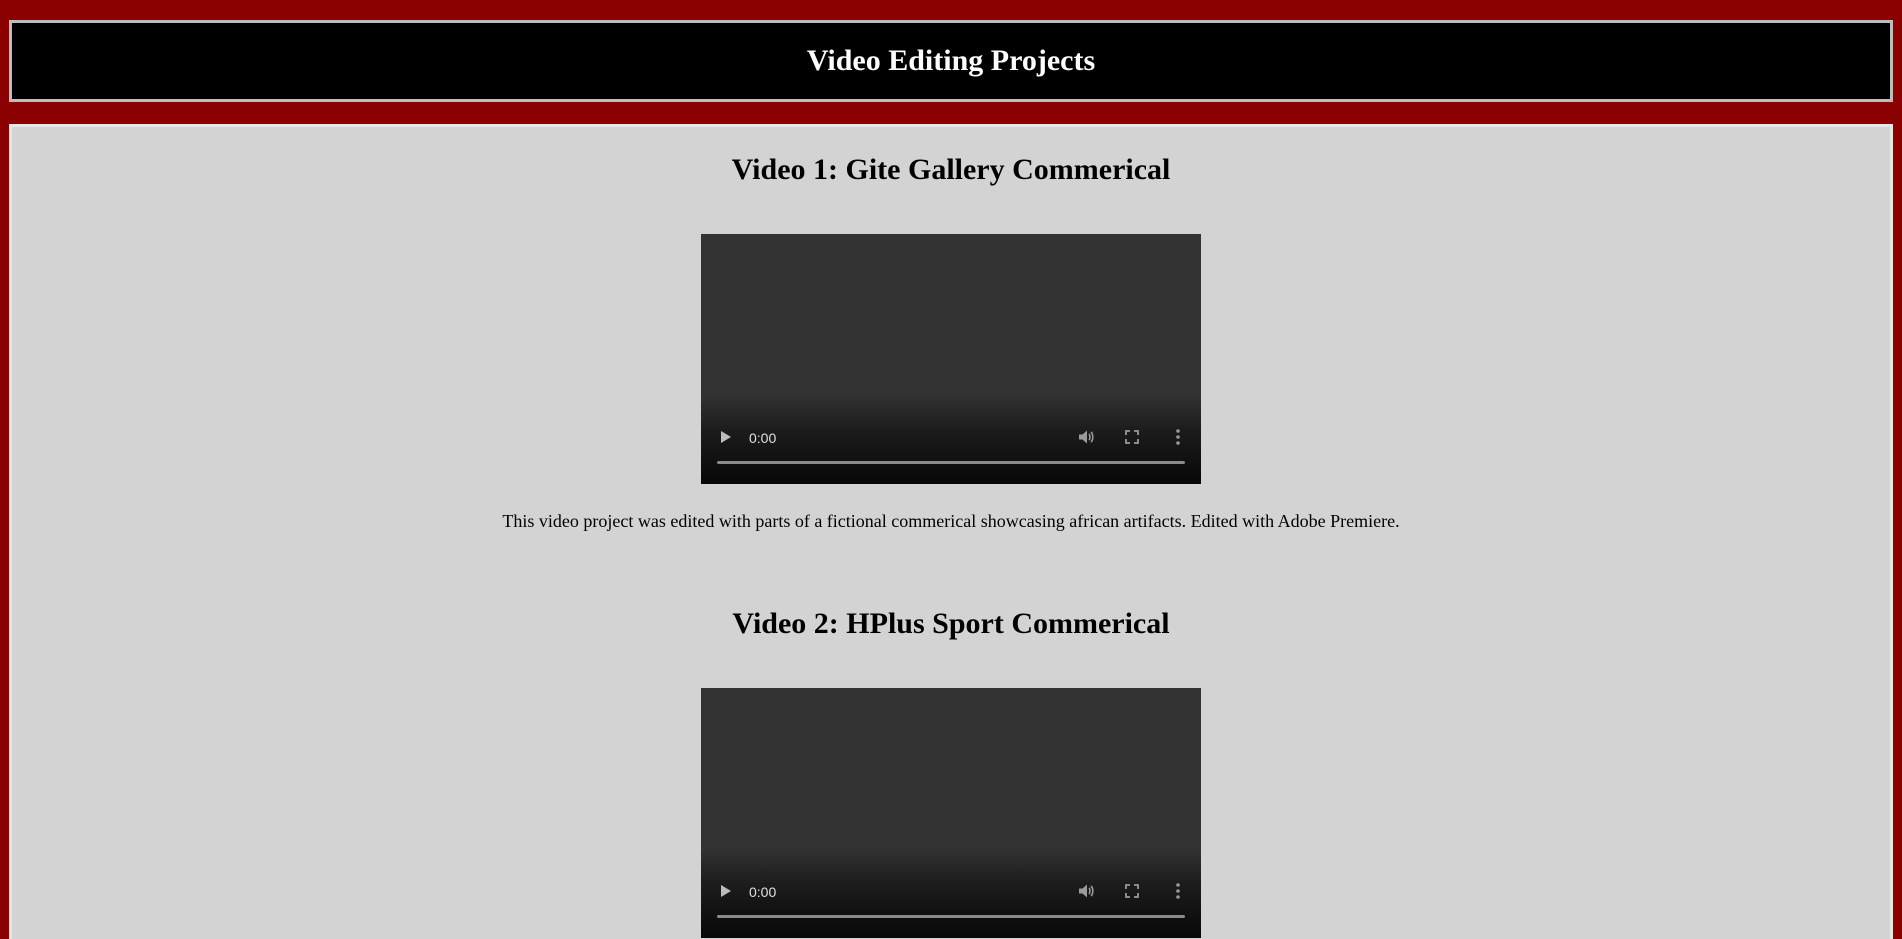 The width and height of the screenshot is (1902, 939). I want to click on video-player-1: 0:00, so click(951, 359).